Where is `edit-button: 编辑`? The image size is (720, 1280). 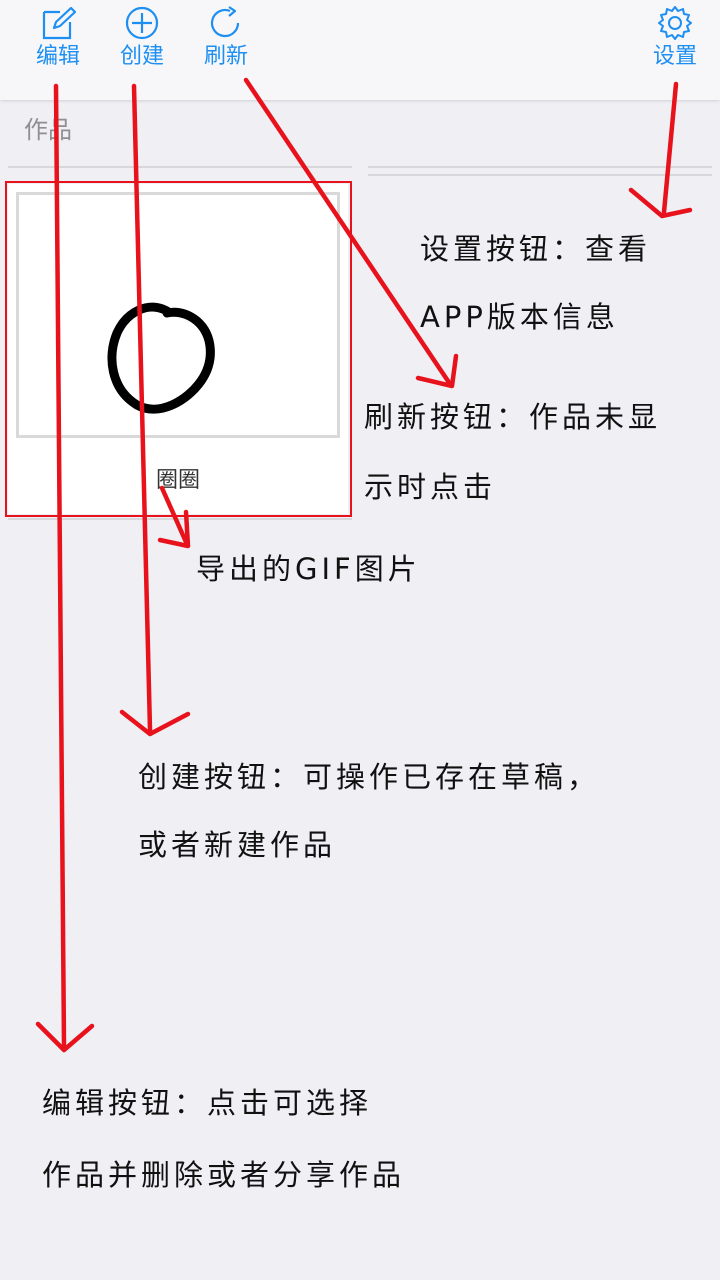 edit-button: 编辑 is located at coordinates (58, 37).